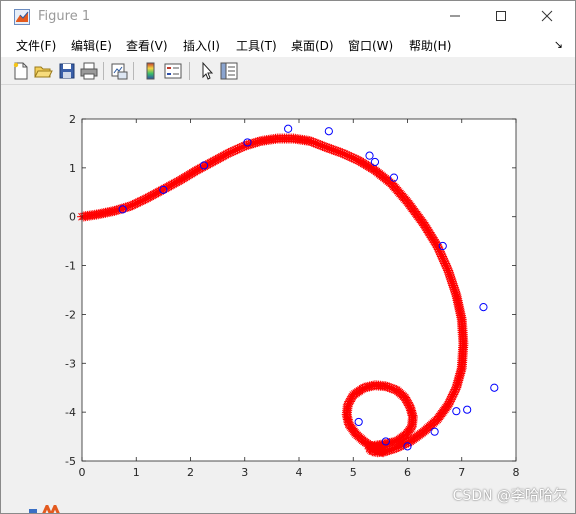  I want to click on close-button, so click(547, 16).